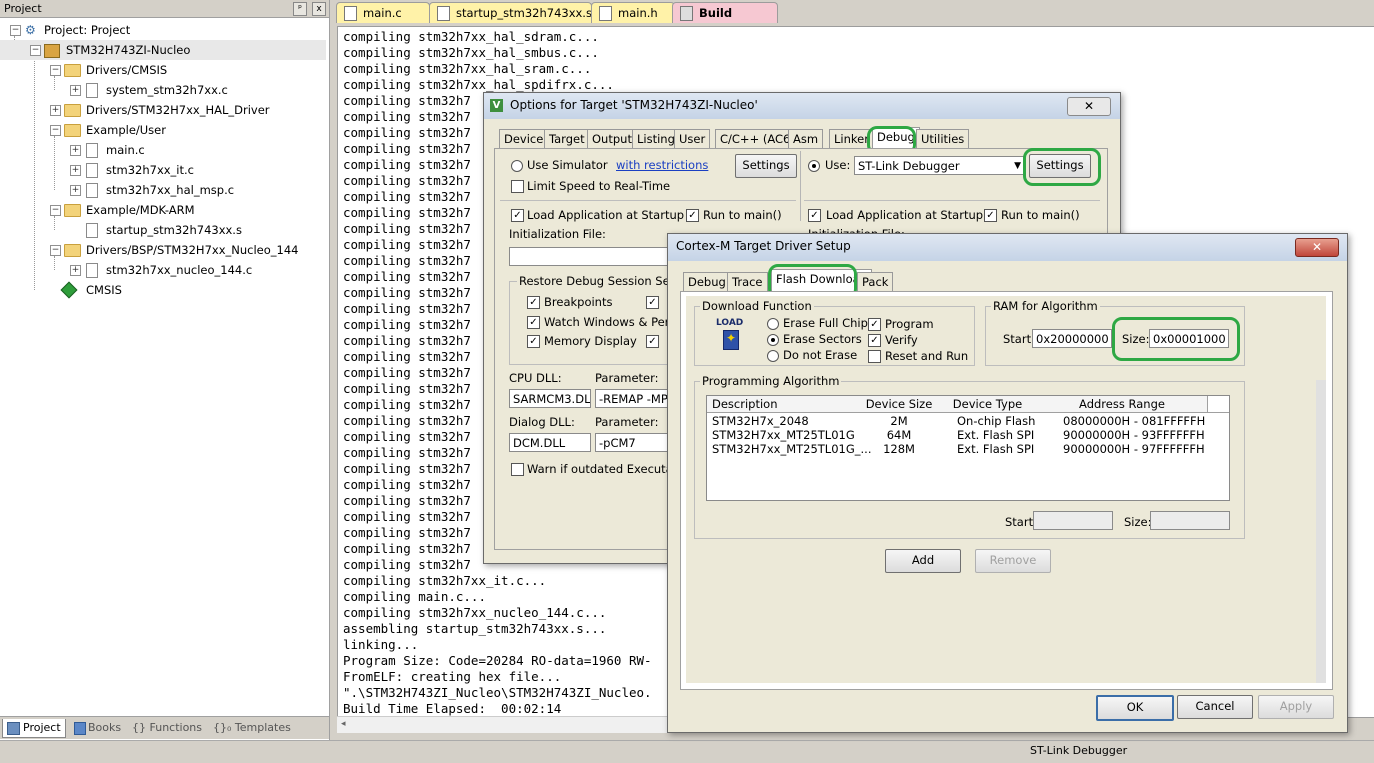 The width and height of the screenshot is (1374, 763). I want to click on system-viewer-checkbox: ✓, so click(652, 341).